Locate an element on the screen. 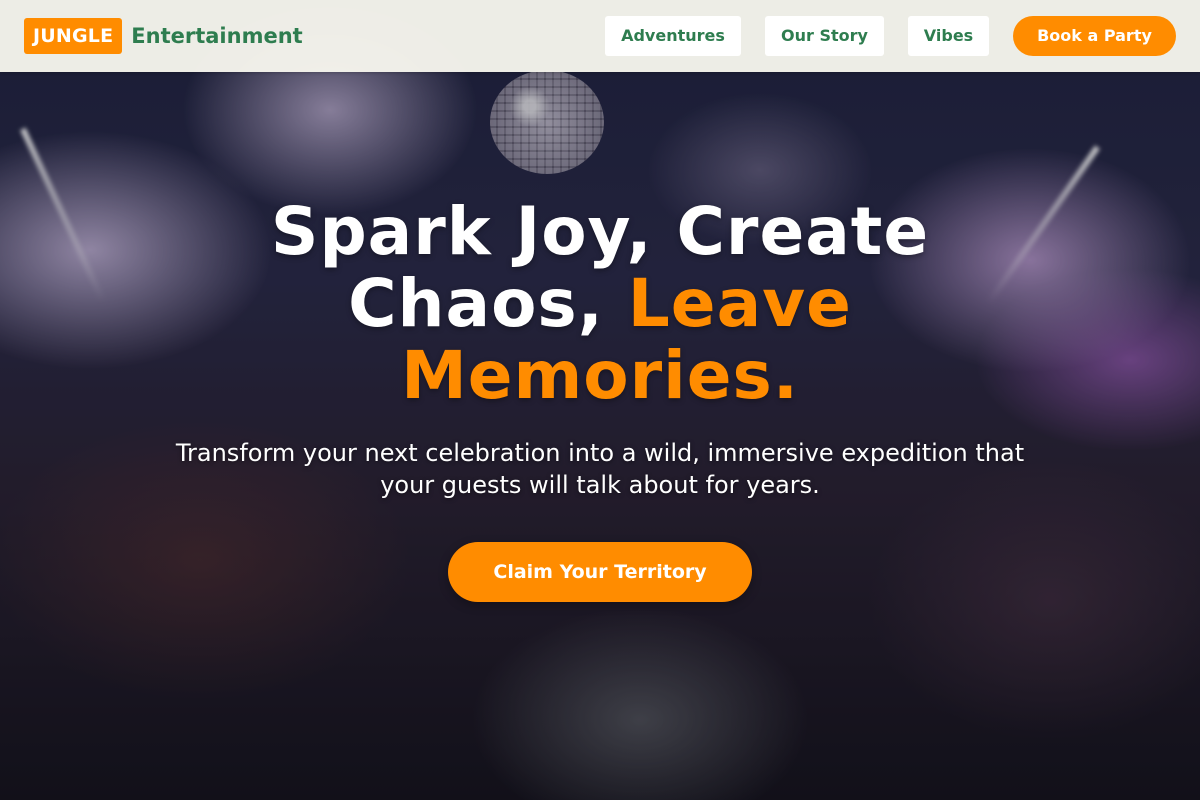 Image resolution: width=1200 pixels, height=800 pixels. book-party-button: Book a Party is located at coordinates (1094, 36).